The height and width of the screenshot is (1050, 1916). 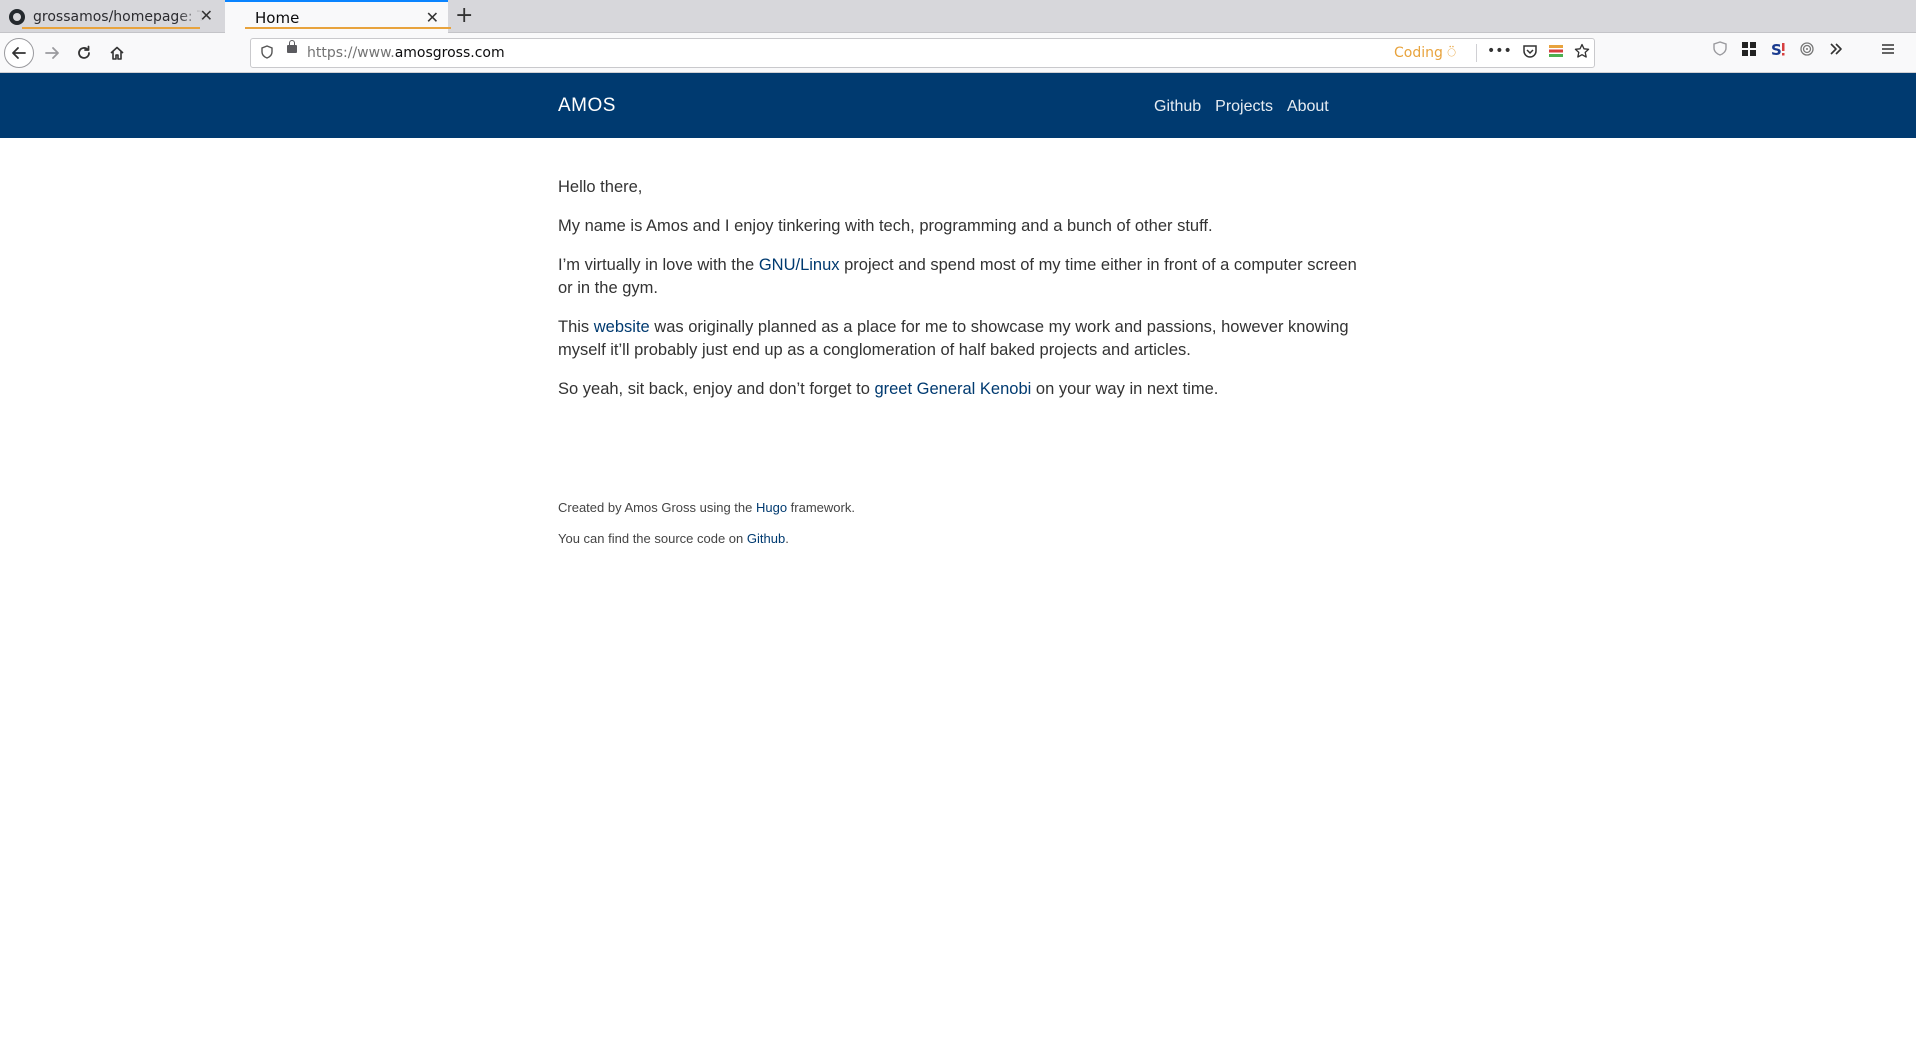 What do you see at coordinates (771, 507) in the screenshot?
I see `hugo-link: Hugo` at bounding box center [771, 507].